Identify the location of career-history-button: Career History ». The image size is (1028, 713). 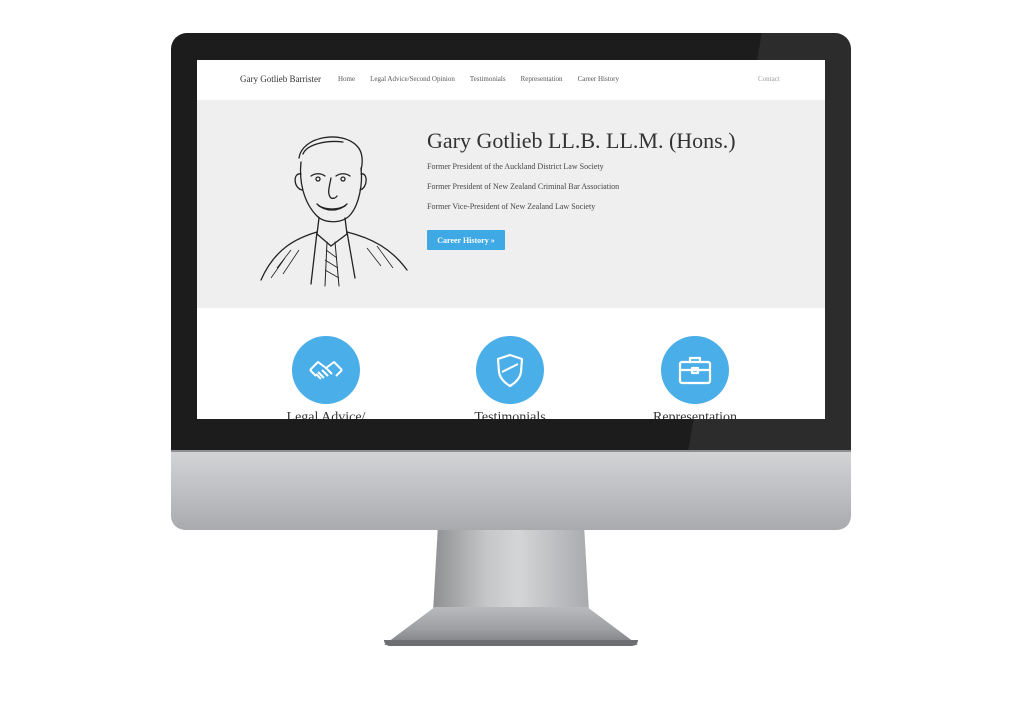
(466, 240).